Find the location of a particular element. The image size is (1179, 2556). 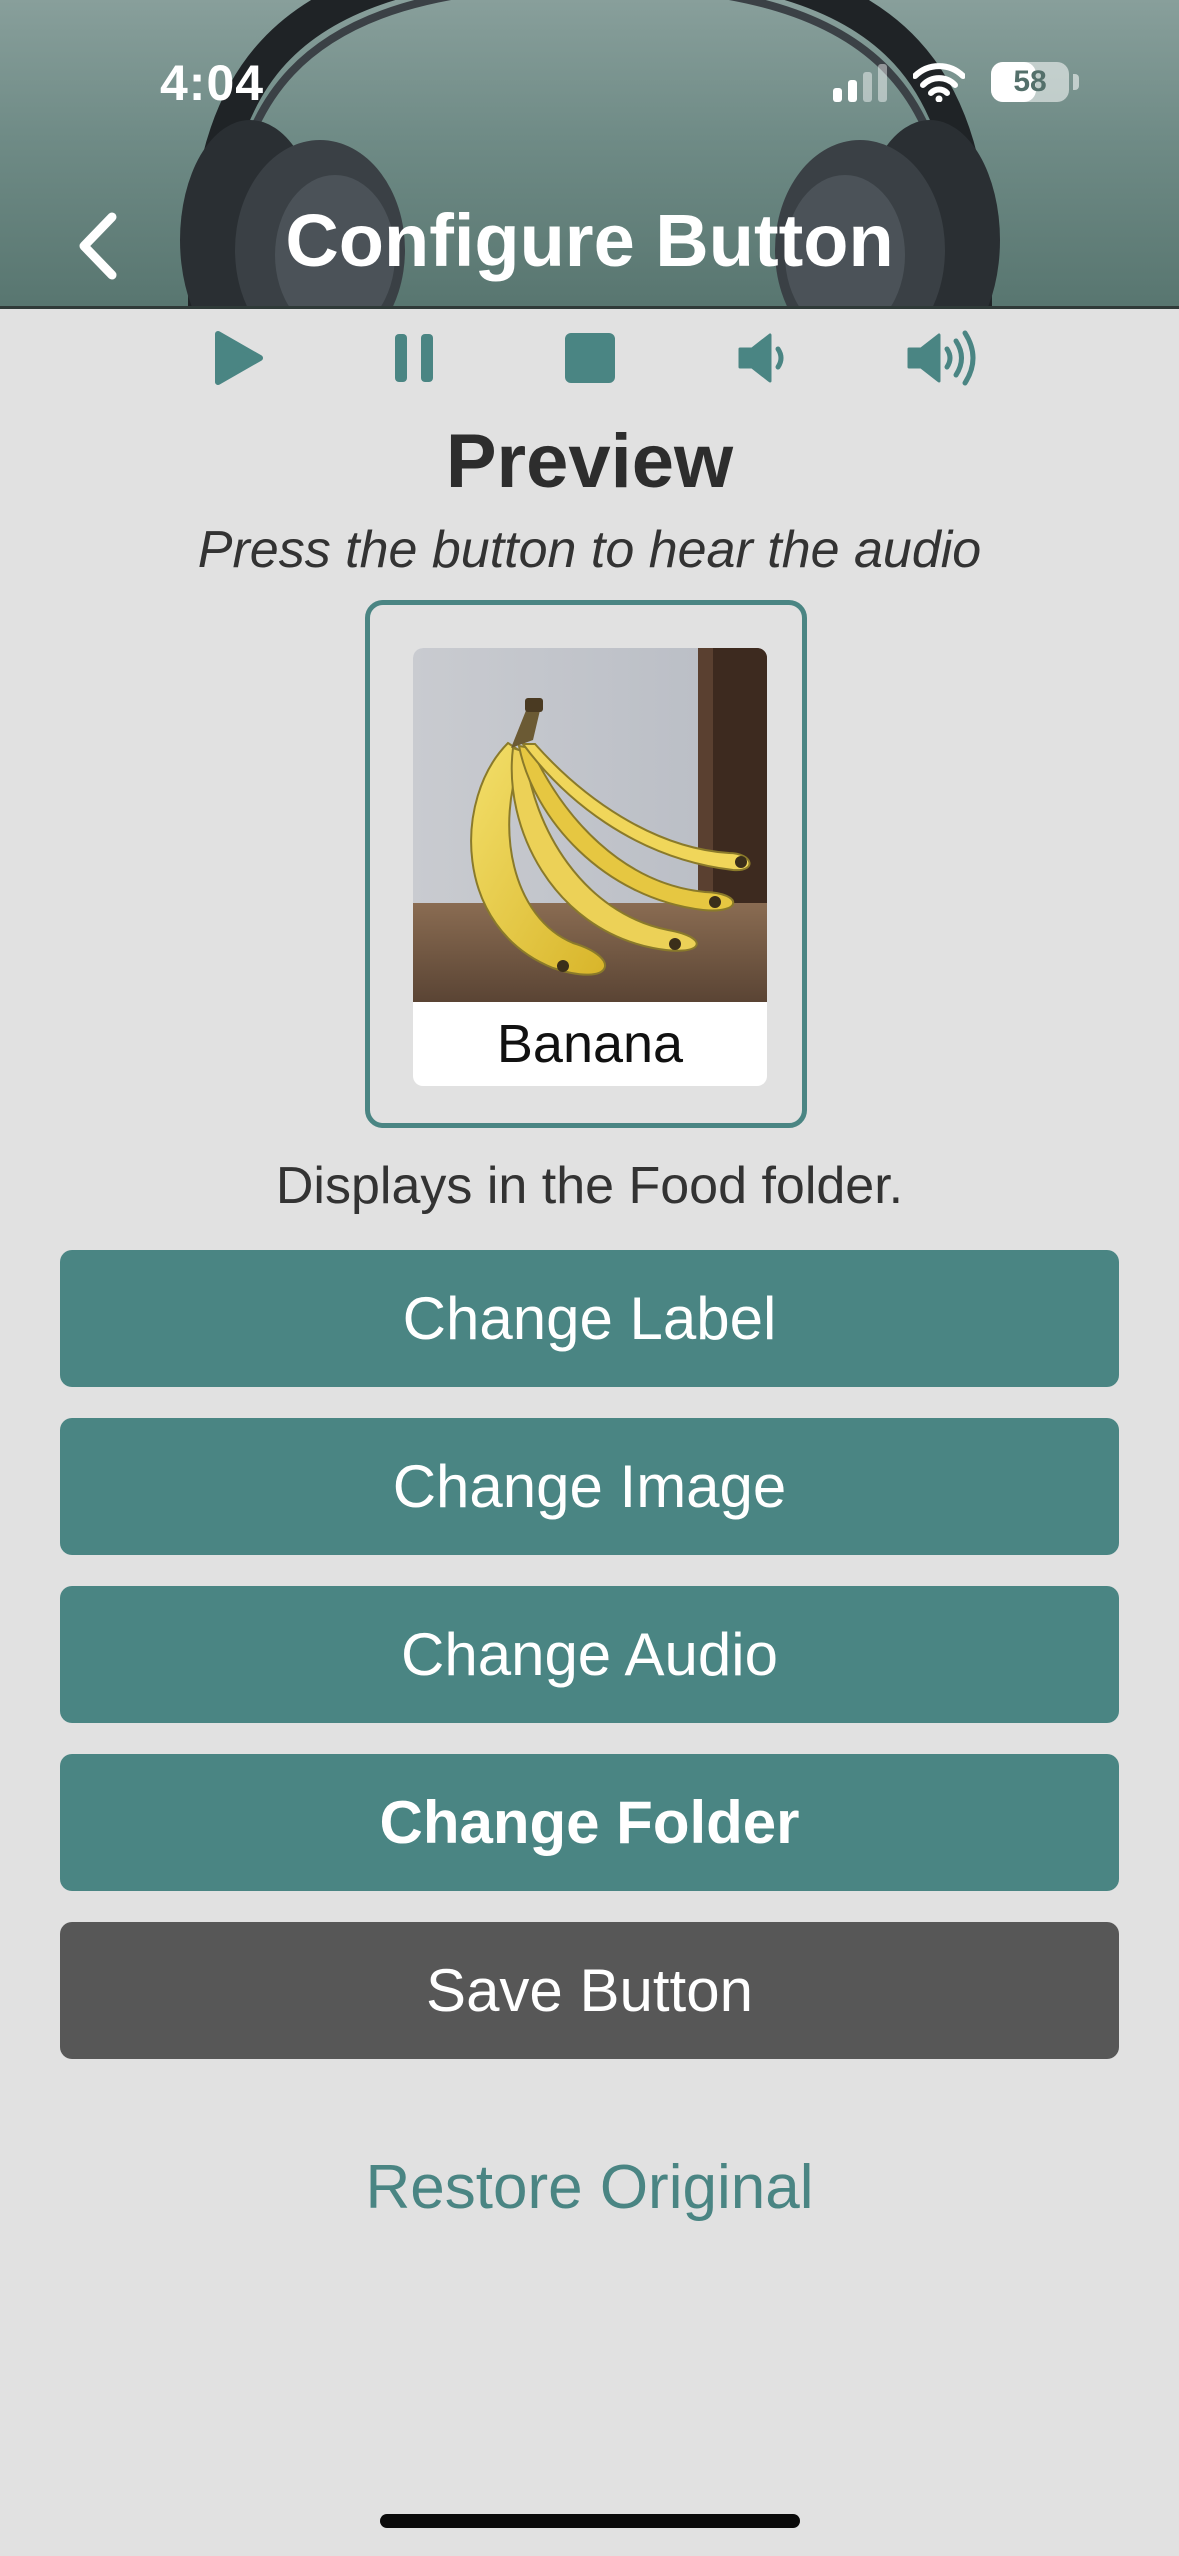

preview-subtitle: Press the button to hear the audio is located at coordinates (589, 550).